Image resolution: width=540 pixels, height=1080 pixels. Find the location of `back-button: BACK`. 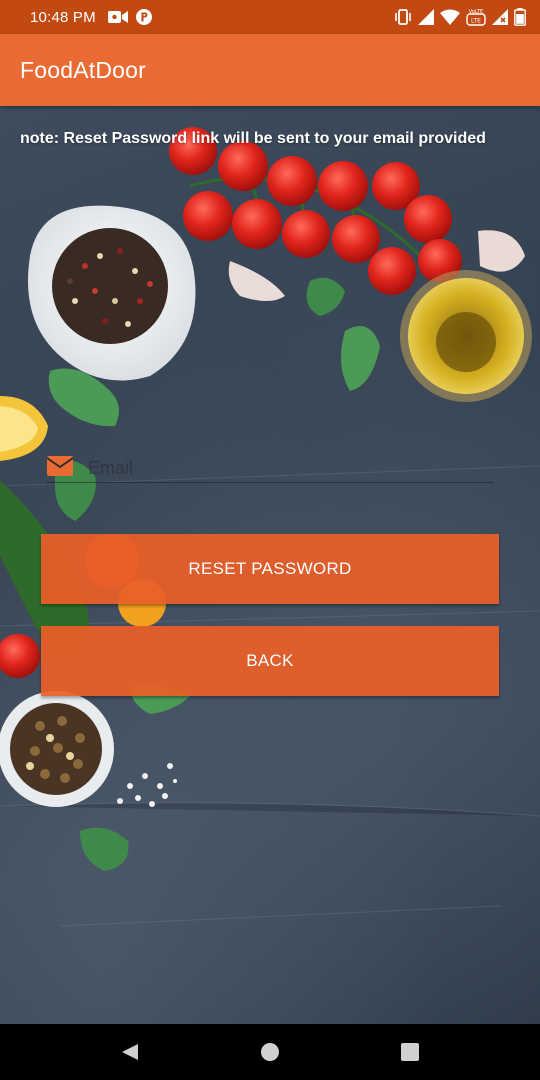

back-button: BACK is located at coordinates (270, 661).